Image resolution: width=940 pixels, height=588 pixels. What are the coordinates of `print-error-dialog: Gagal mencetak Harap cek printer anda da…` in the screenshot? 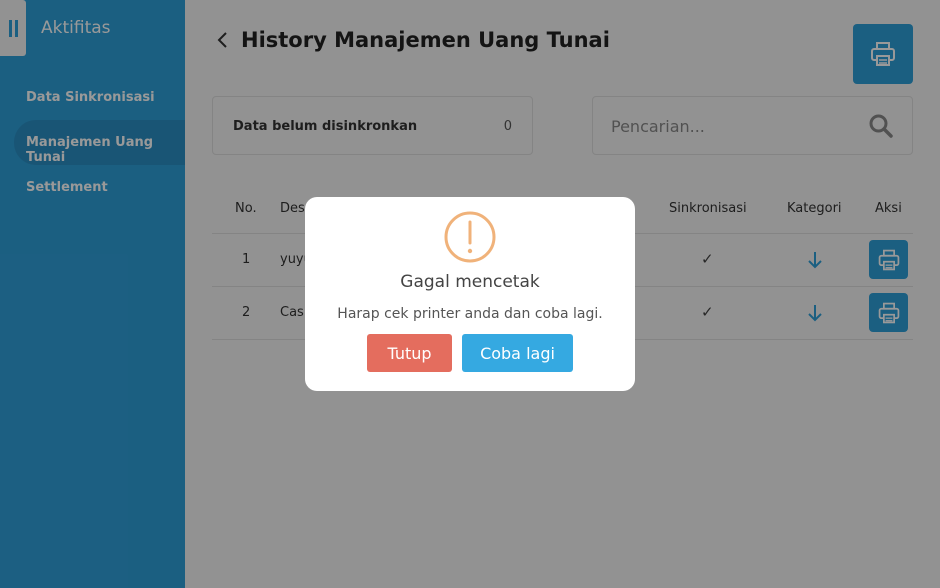 It's located at (470, 294).